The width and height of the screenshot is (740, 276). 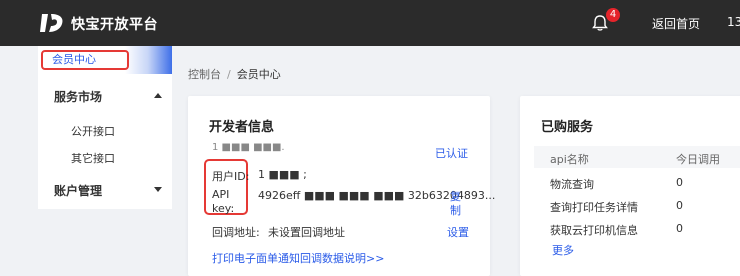 I want to click on table-header: api名称 今日调用, so click(x=637, y=157).